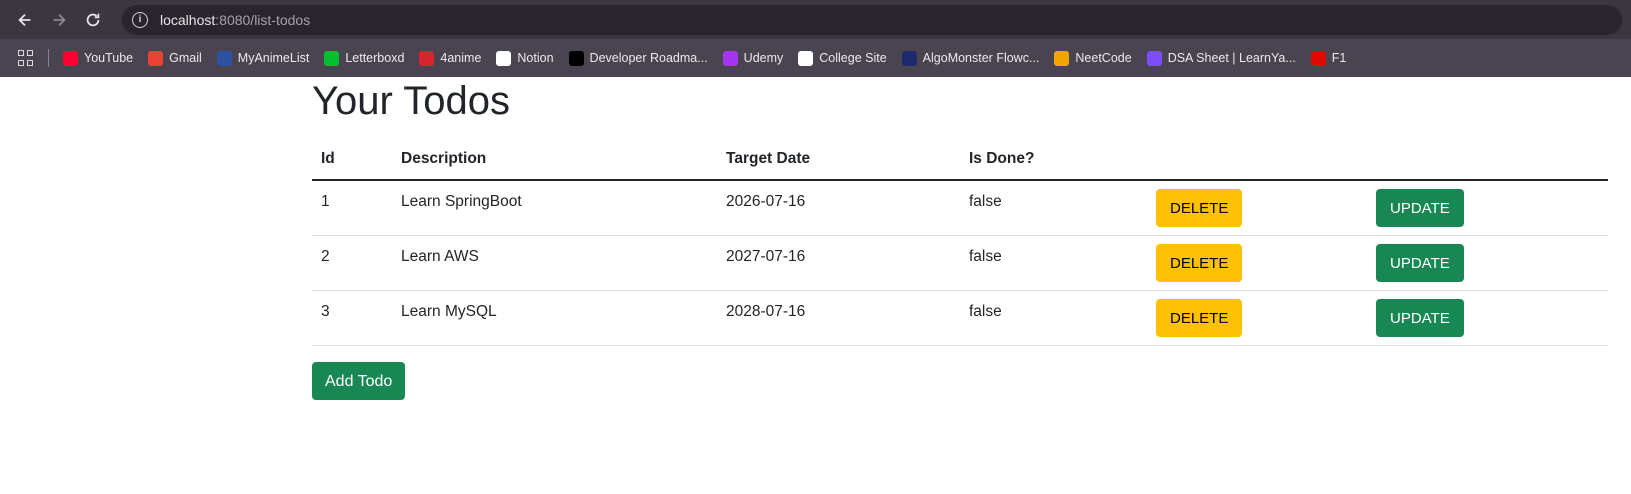  What do you see at coordinates (224, 58) in the screenshot?
I see `myanimelist-icon` at bounding box center [224, 58].